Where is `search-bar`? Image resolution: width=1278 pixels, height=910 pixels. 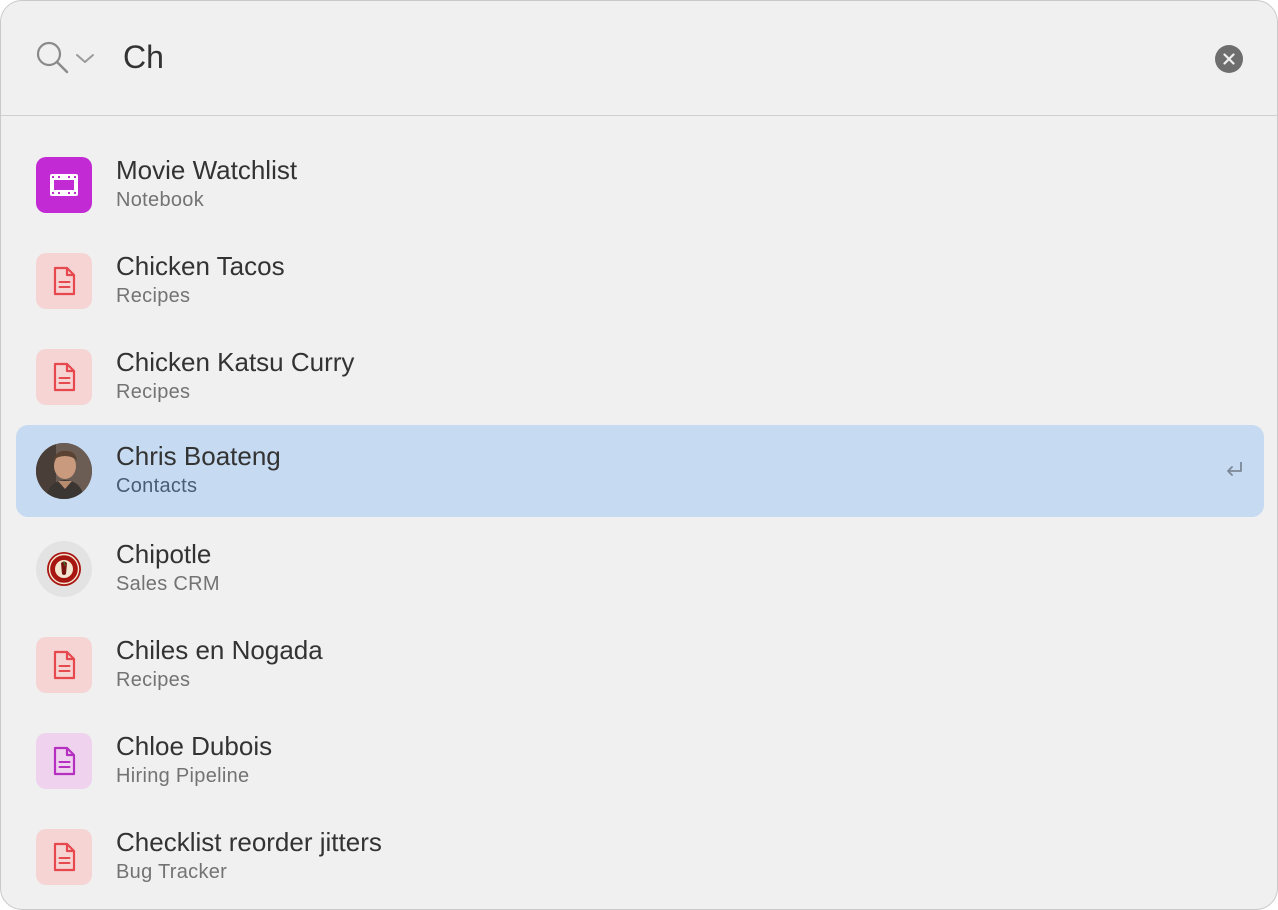 search-bar is located at coordinates (639, 58).